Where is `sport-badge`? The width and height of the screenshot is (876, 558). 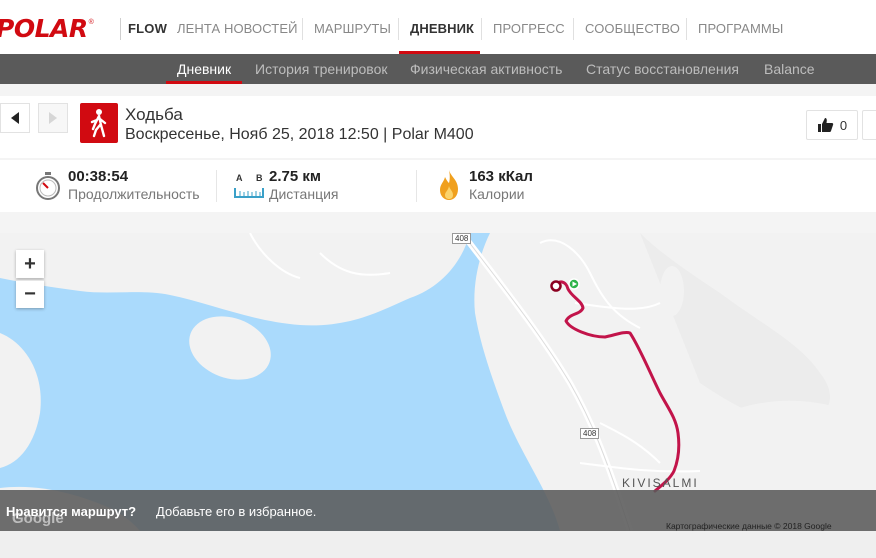 sport-badge is located at coordinates (99, 123).